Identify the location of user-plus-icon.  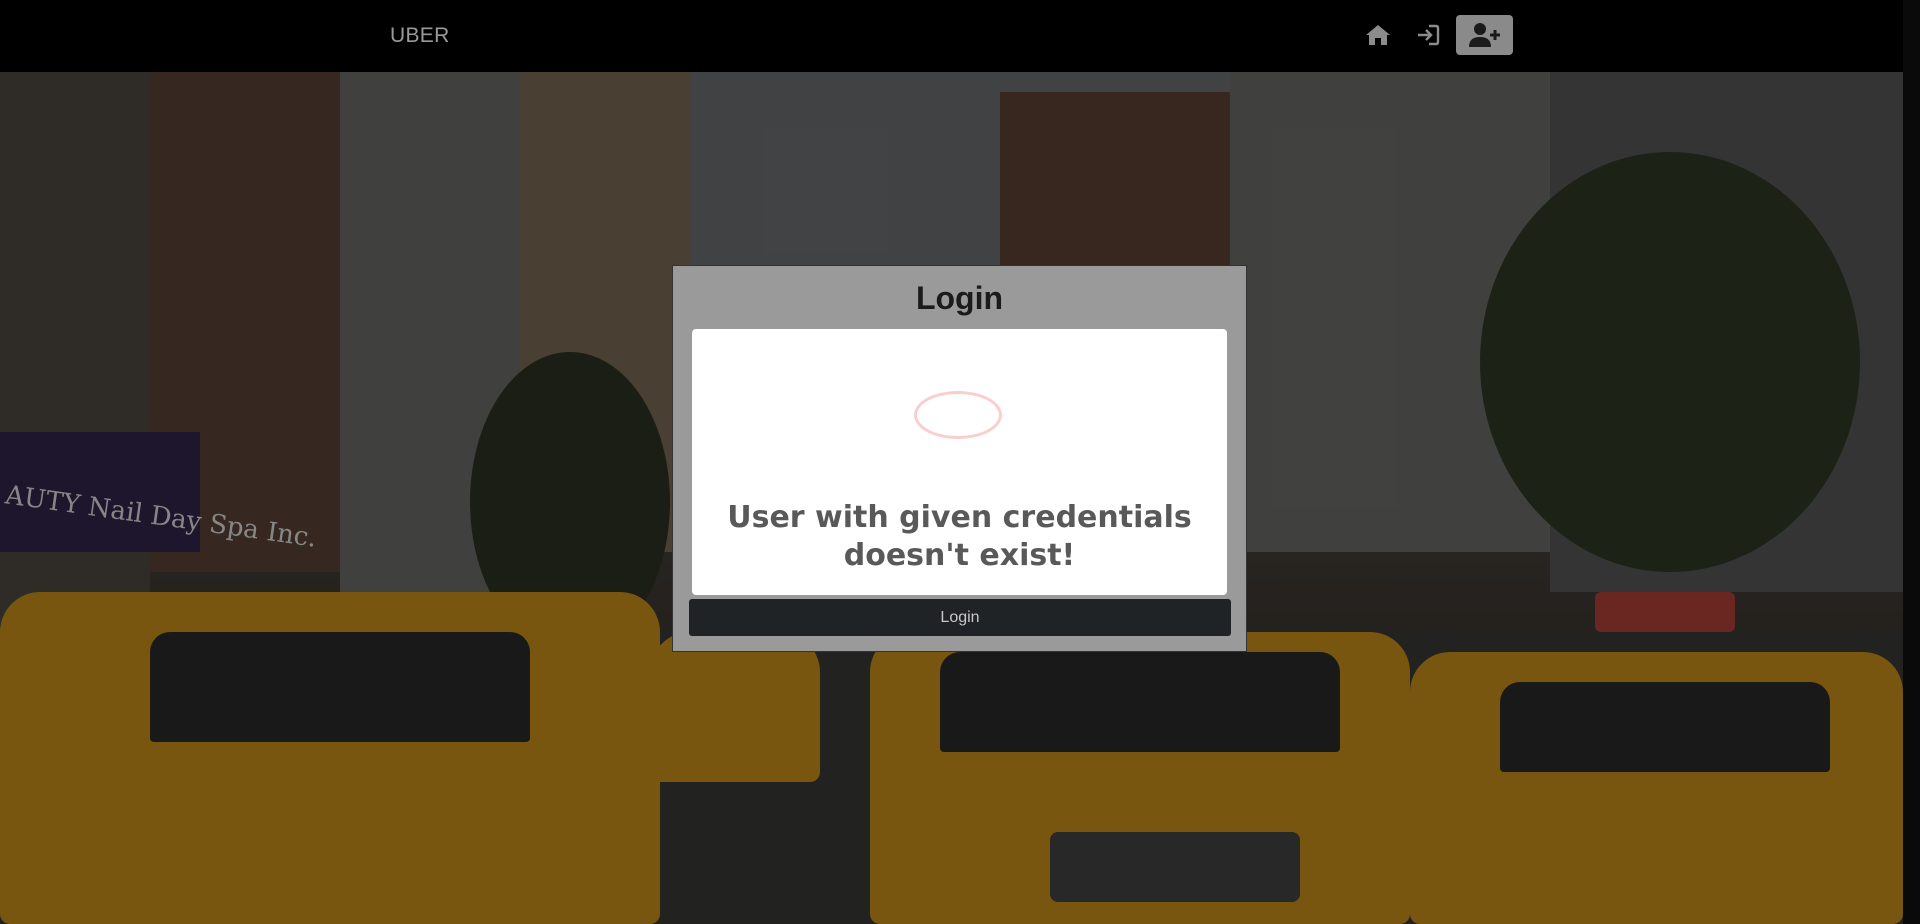
(1484, 35).